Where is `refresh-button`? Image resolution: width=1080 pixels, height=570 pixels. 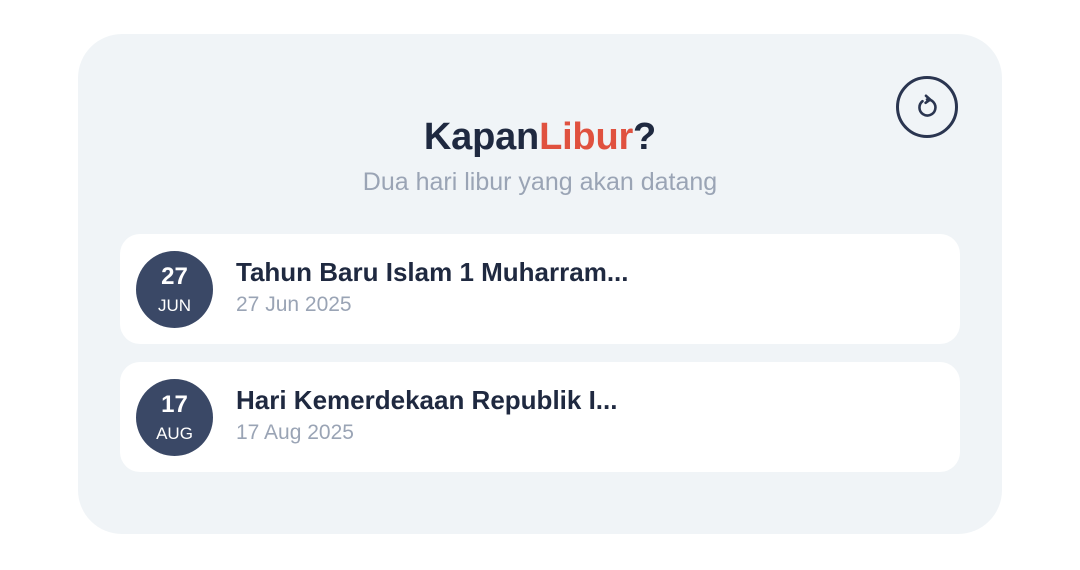
refresh-button is located at coordinates (927, 107).